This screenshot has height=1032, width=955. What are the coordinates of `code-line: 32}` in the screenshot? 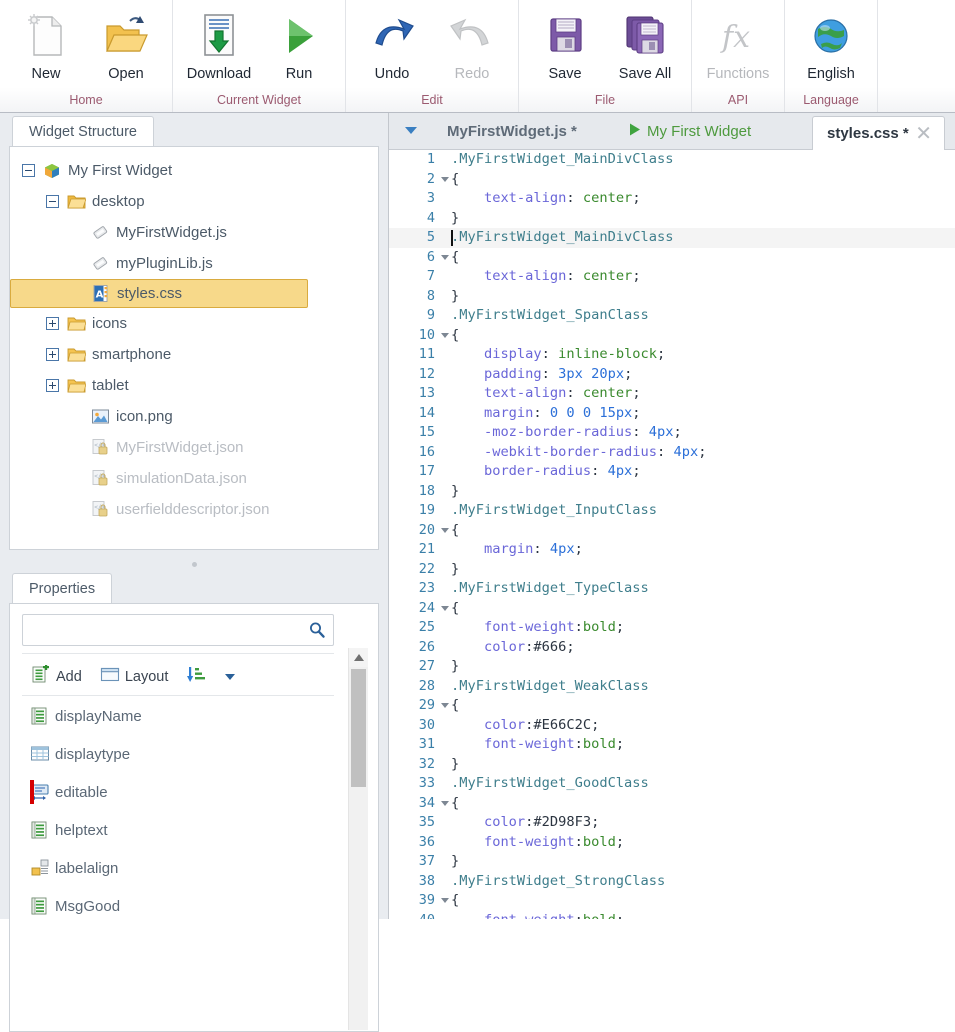 It's located at (672, 765).